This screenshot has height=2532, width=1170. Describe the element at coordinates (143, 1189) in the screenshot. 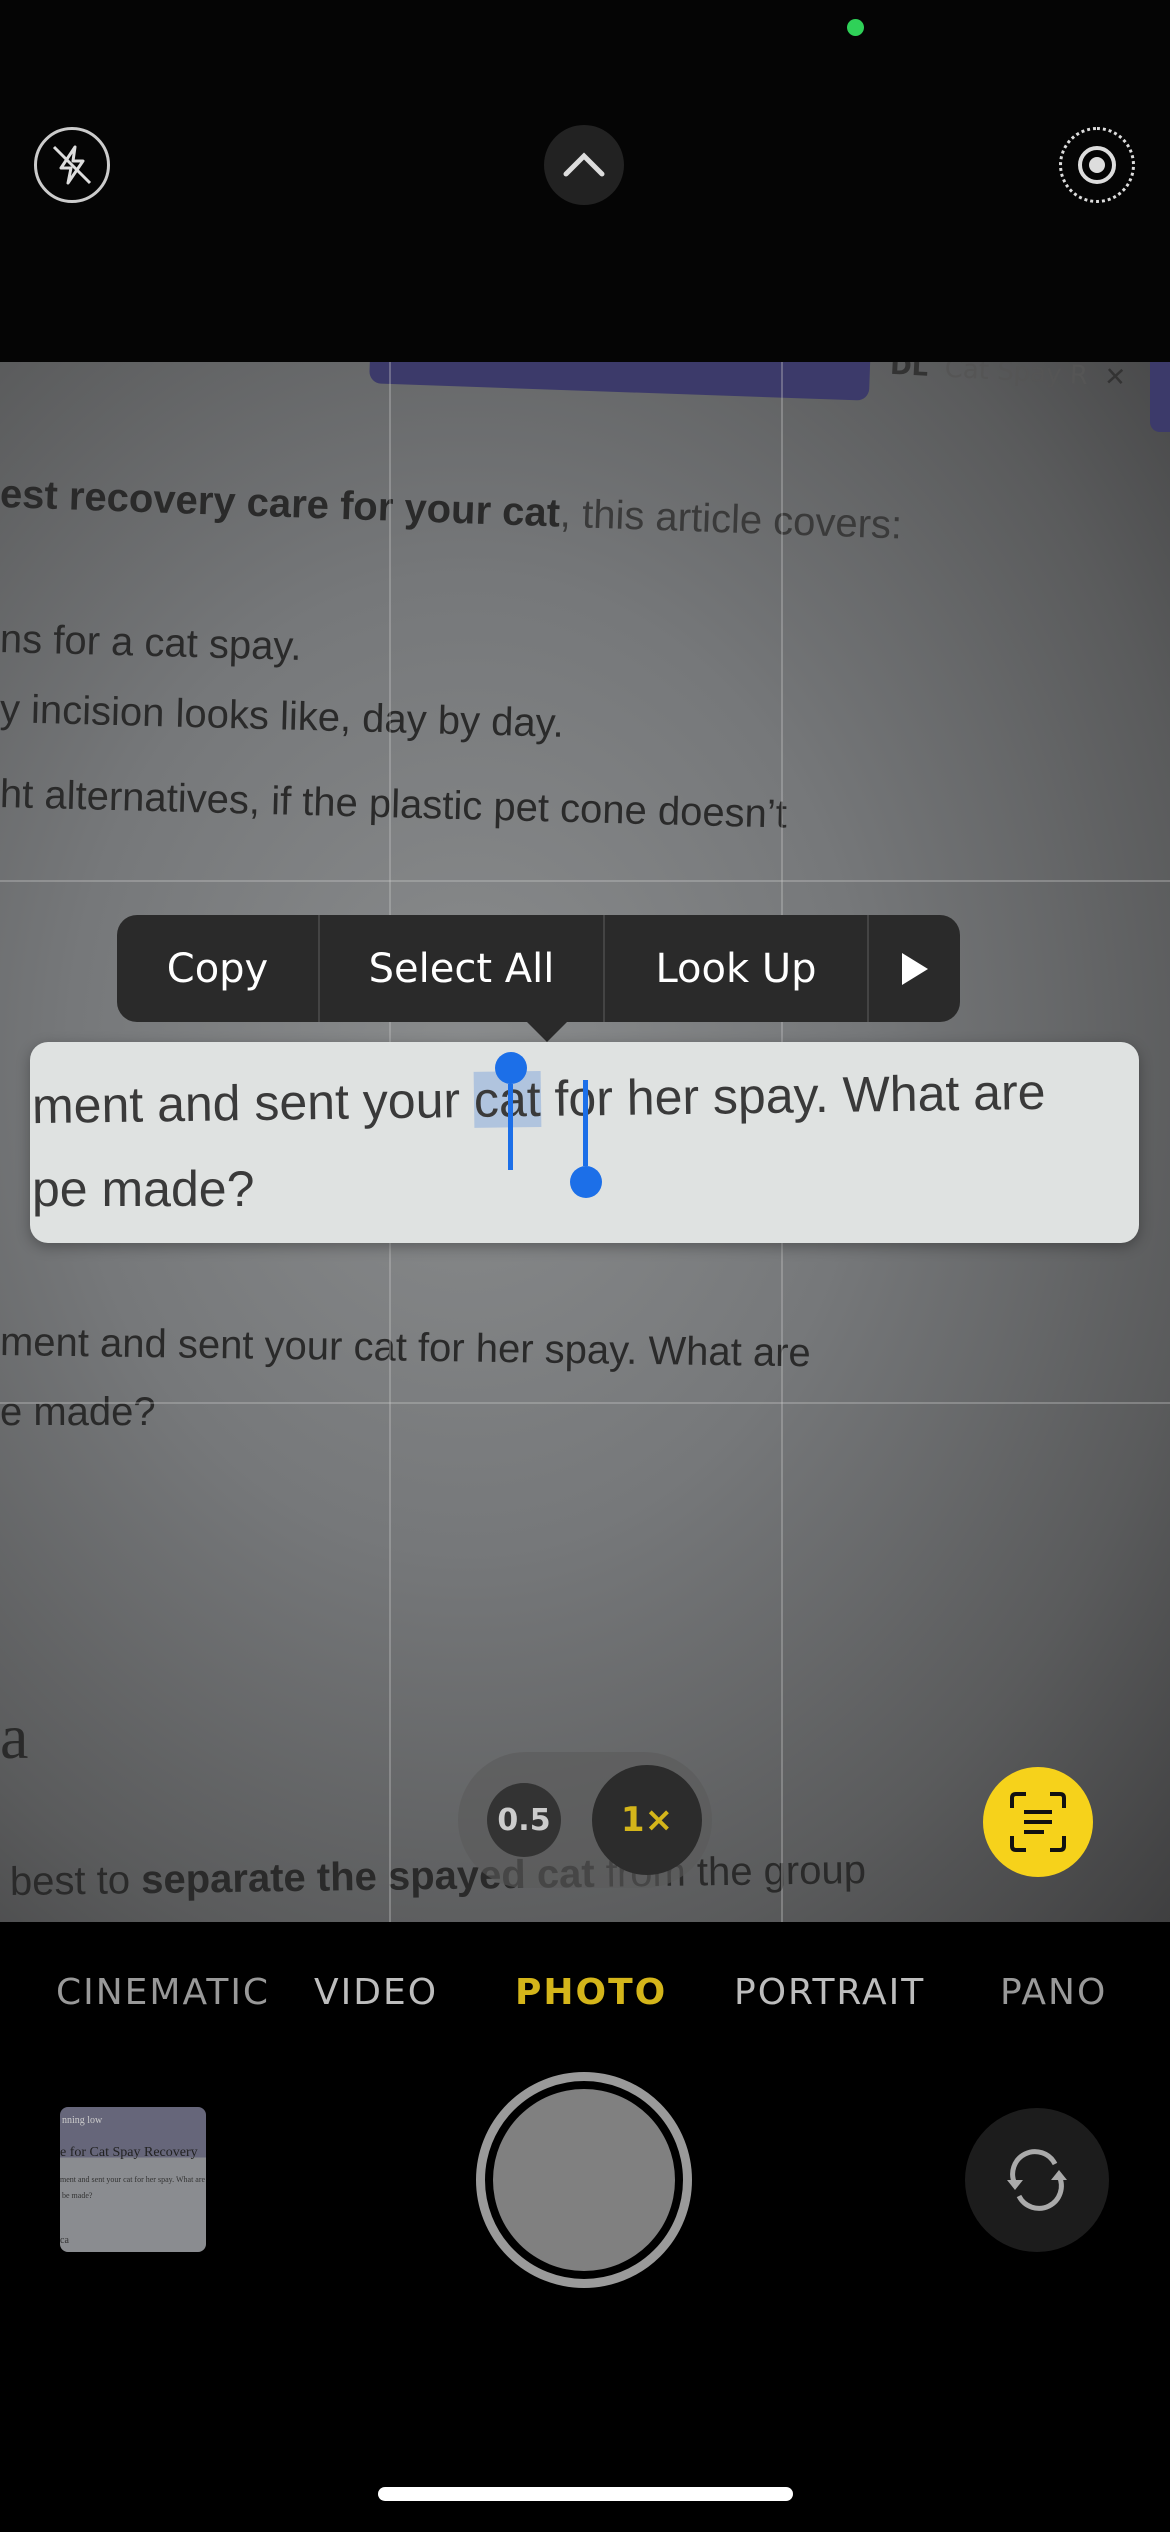

I see `live-text-line: pe made?` at that location.